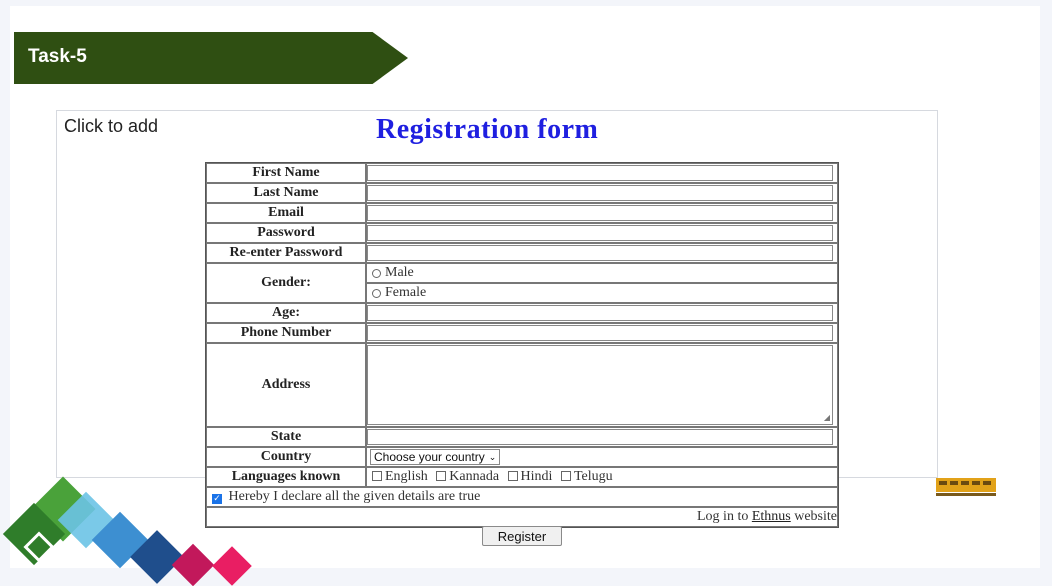 Image resolution: width=1052 pixels, height=586 pixels. What do you see at coordinates (487, 129) in the screenshot?
I see `form-title: Registration form` at bounding box center [487, 129].